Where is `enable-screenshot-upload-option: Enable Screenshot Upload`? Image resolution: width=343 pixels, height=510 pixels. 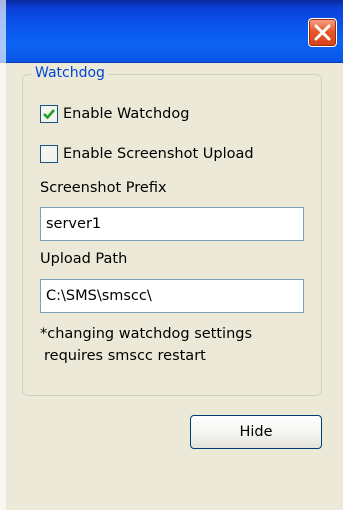
enable-screenshot-upload-option: Enable Screenshot Upload is located at coordinates (147, 154).